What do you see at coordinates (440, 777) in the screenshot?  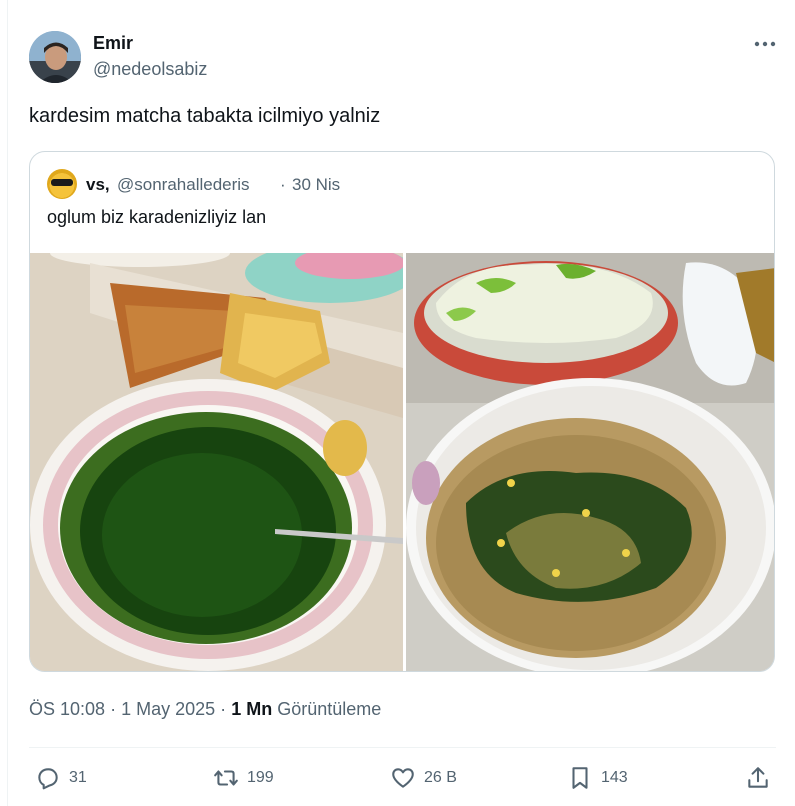 I see `like-count: 26 B` at bounding box center [440, 777].